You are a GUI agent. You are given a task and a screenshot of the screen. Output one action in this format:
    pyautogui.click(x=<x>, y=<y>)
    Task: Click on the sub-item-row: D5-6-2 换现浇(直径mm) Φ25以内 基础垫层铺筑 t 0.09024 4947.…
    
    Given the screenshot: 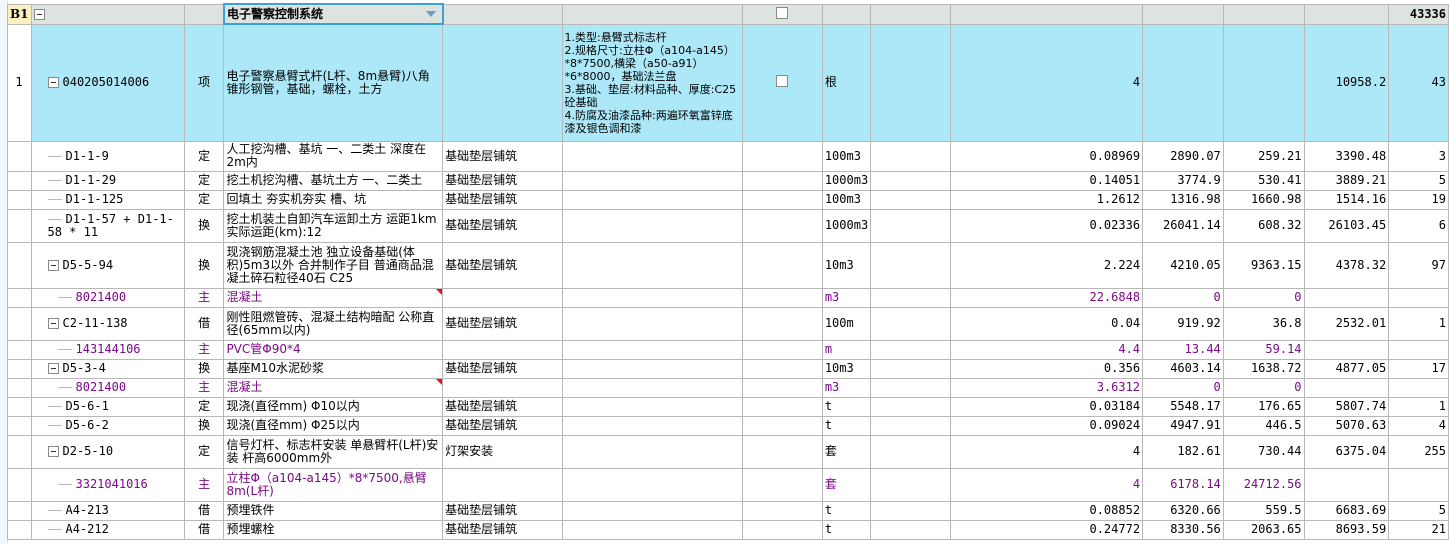 What is the action you would take?
    pyautogui.click(x=728, y=425)
    